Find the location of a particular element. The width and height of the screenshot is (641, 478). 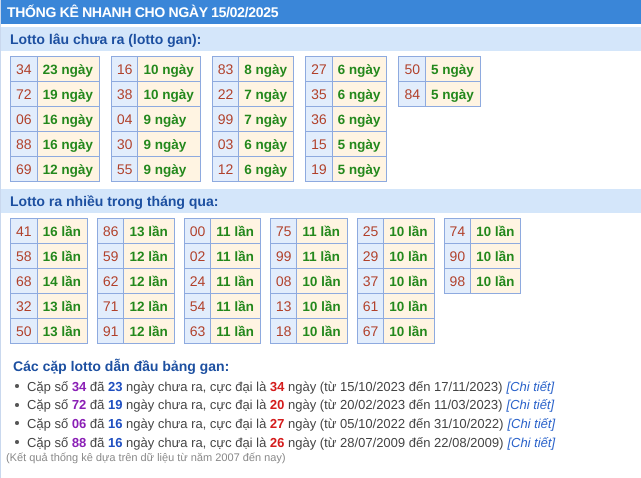

count-cell: 14 lần is located at coordinates (62, 281).